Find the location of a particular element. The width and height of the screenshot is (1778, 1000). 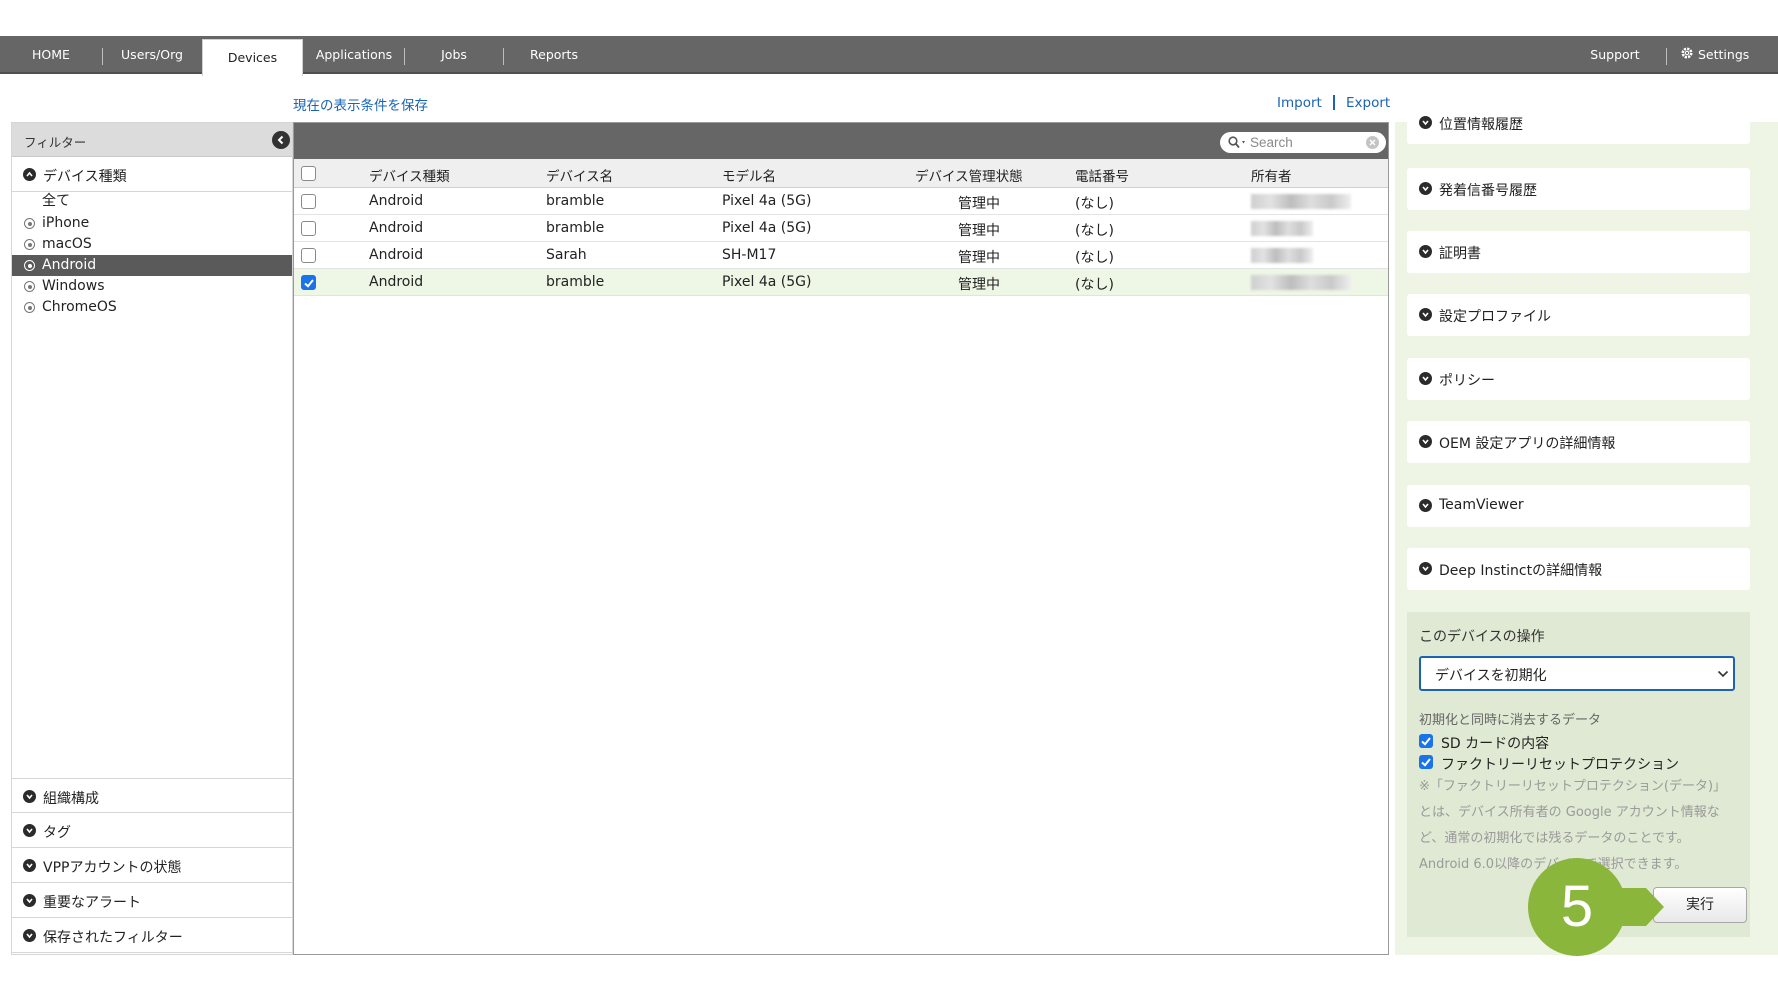

column-header: デバイス管理状態 is located at coordinates (969, 175).